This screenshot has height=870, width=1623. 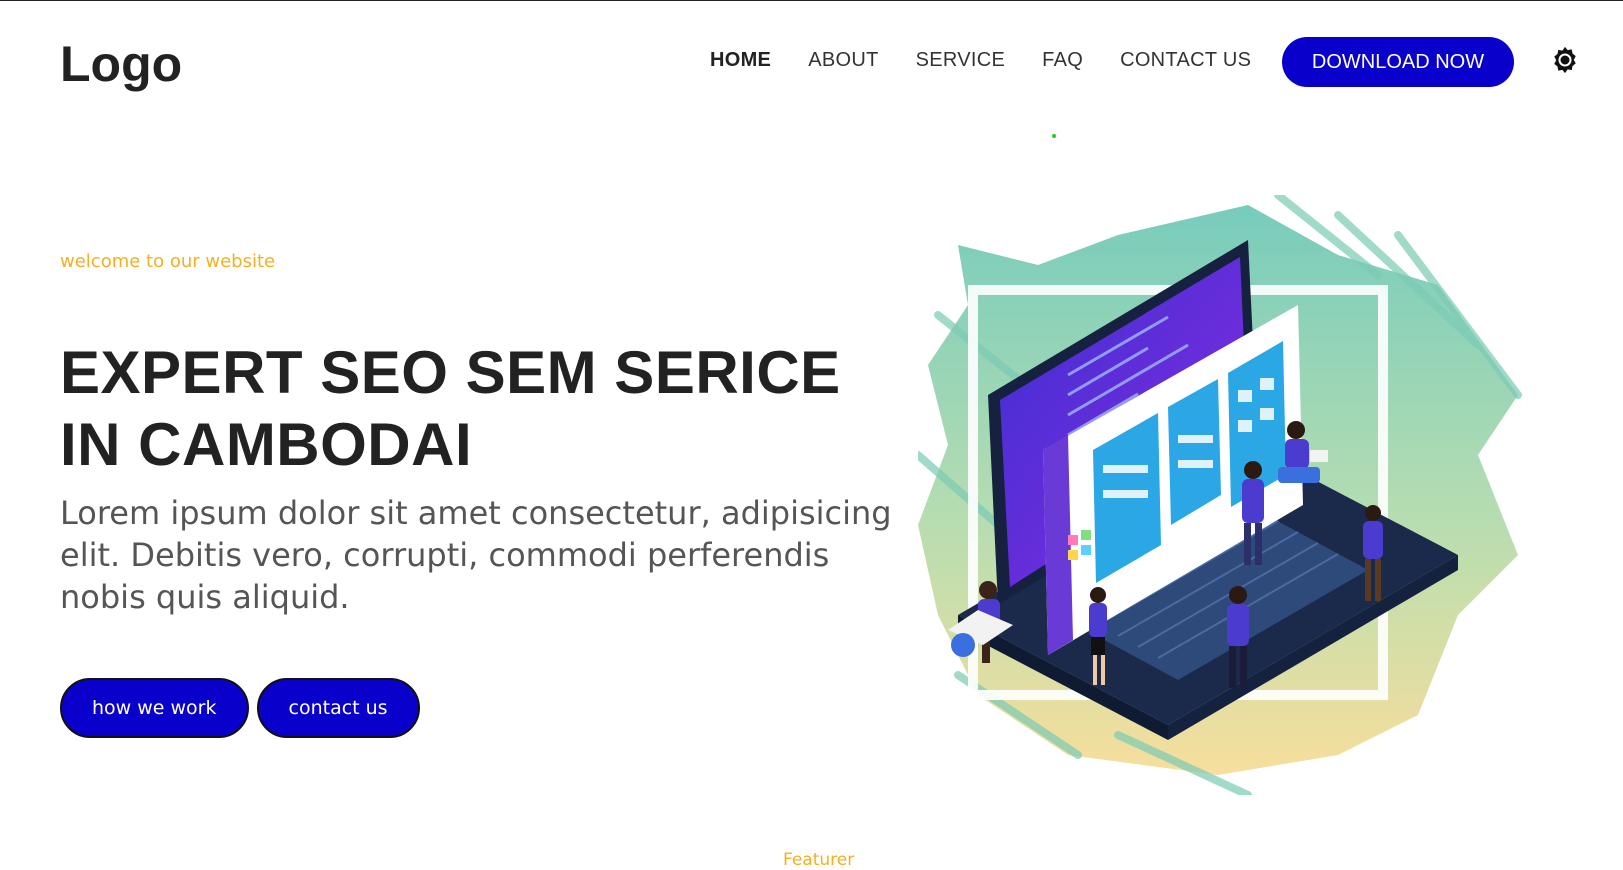 What do you see at coordinates (1398, 62) in the screenshot?
I see `download-now-button: DOWNLOAD NOW` at bounding box center [1398, 62].